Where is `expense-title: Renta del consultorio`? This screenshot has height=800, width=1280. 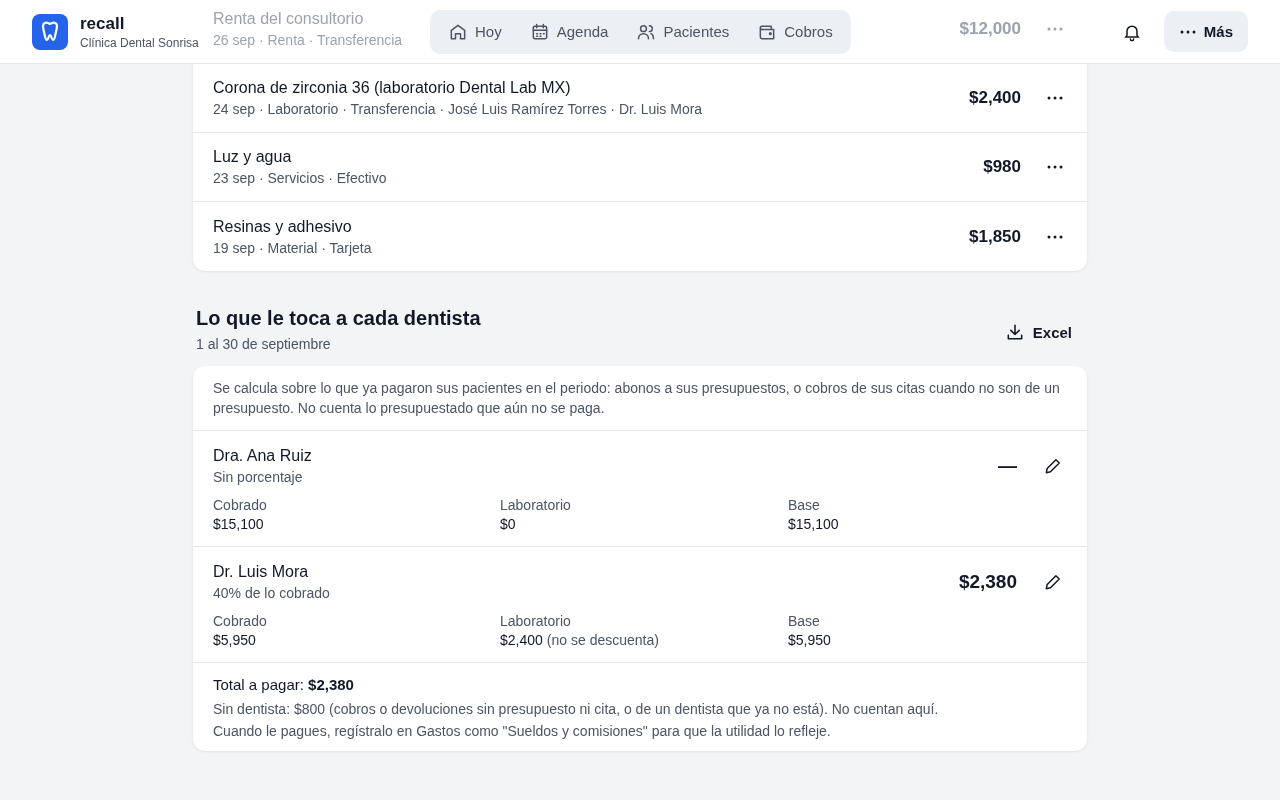 expense-title: Renta del consultorio is located at coordinates (288, 19).